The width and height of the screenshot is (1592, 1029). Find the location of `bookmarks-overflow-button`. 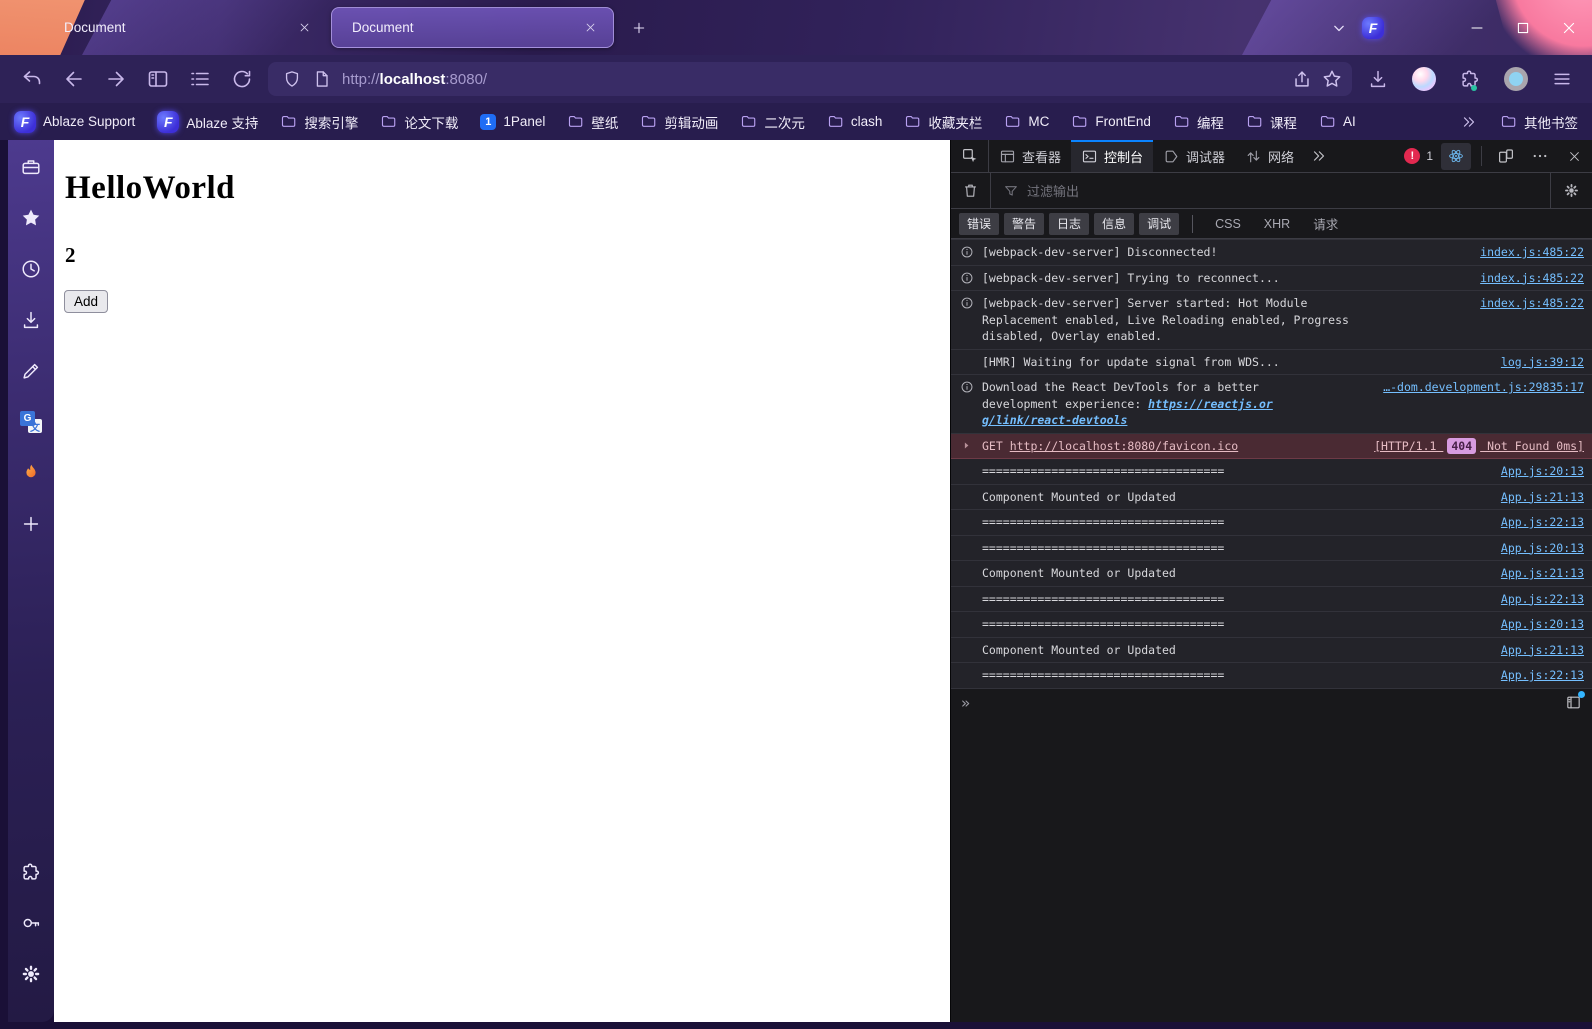

bookmarks-overflow-button is located at coordinates (1469, 122).